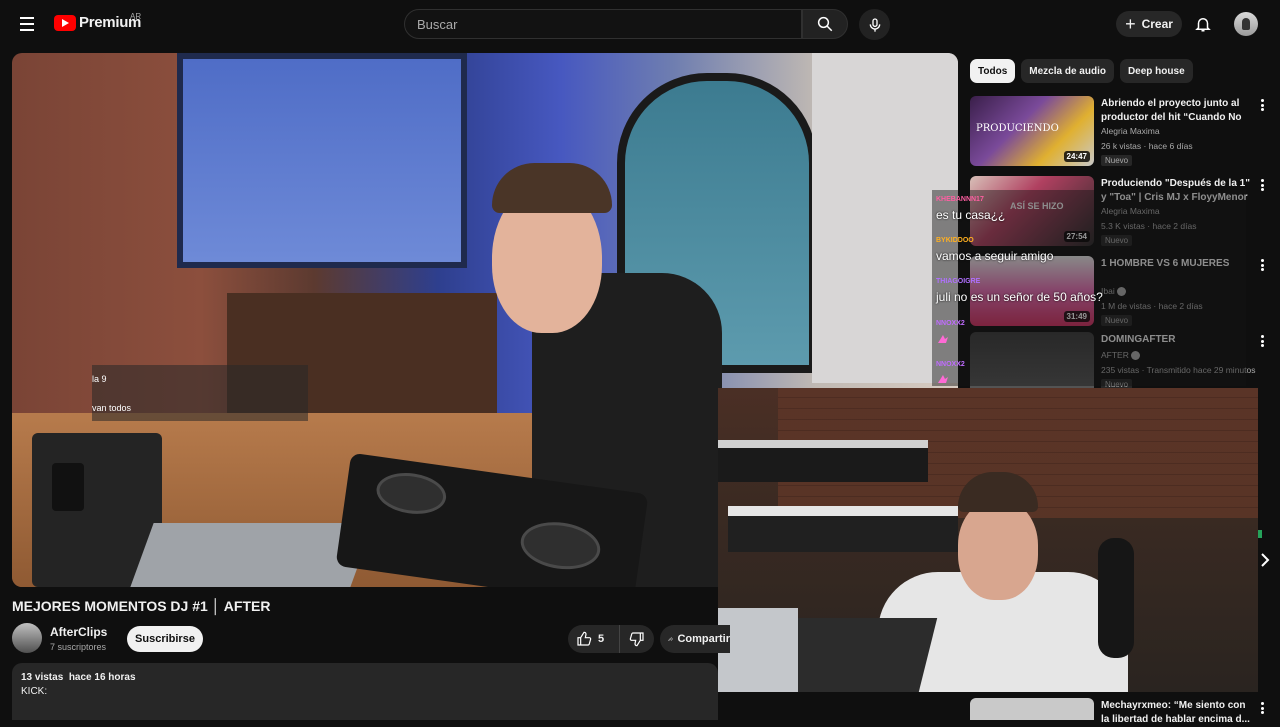 This screenshot has width=1280, height=727. What do you see at coordinates (97, 22) in the screenshot?
I see `youtube-logo: Premium` at bounding box center [97, 22].